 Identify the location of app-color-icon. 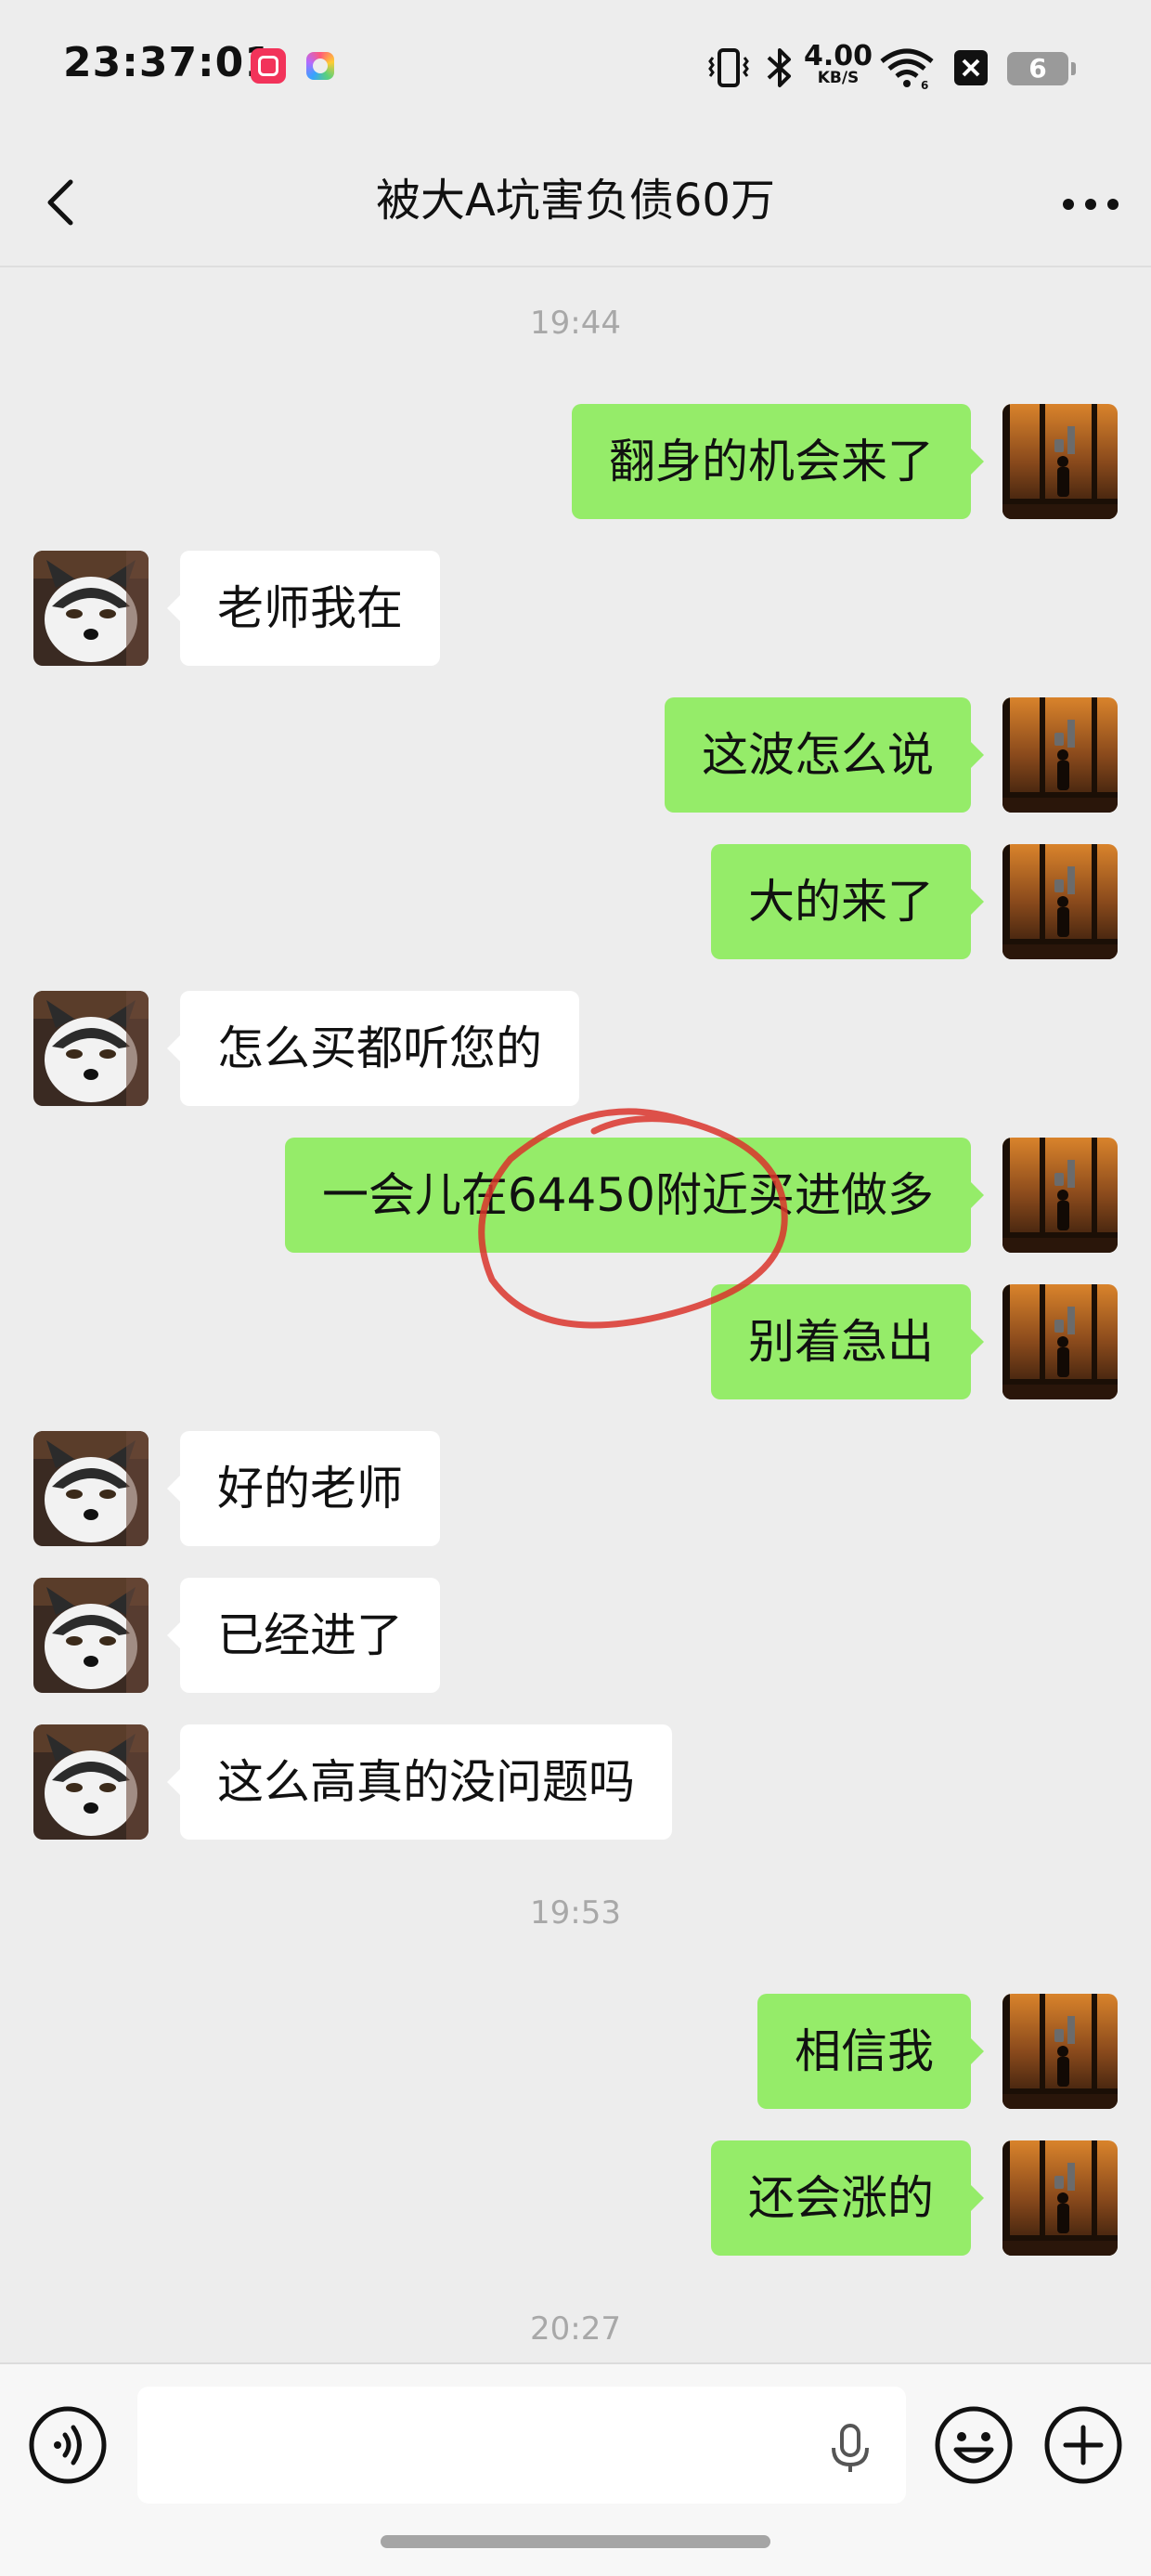
(320, 66).